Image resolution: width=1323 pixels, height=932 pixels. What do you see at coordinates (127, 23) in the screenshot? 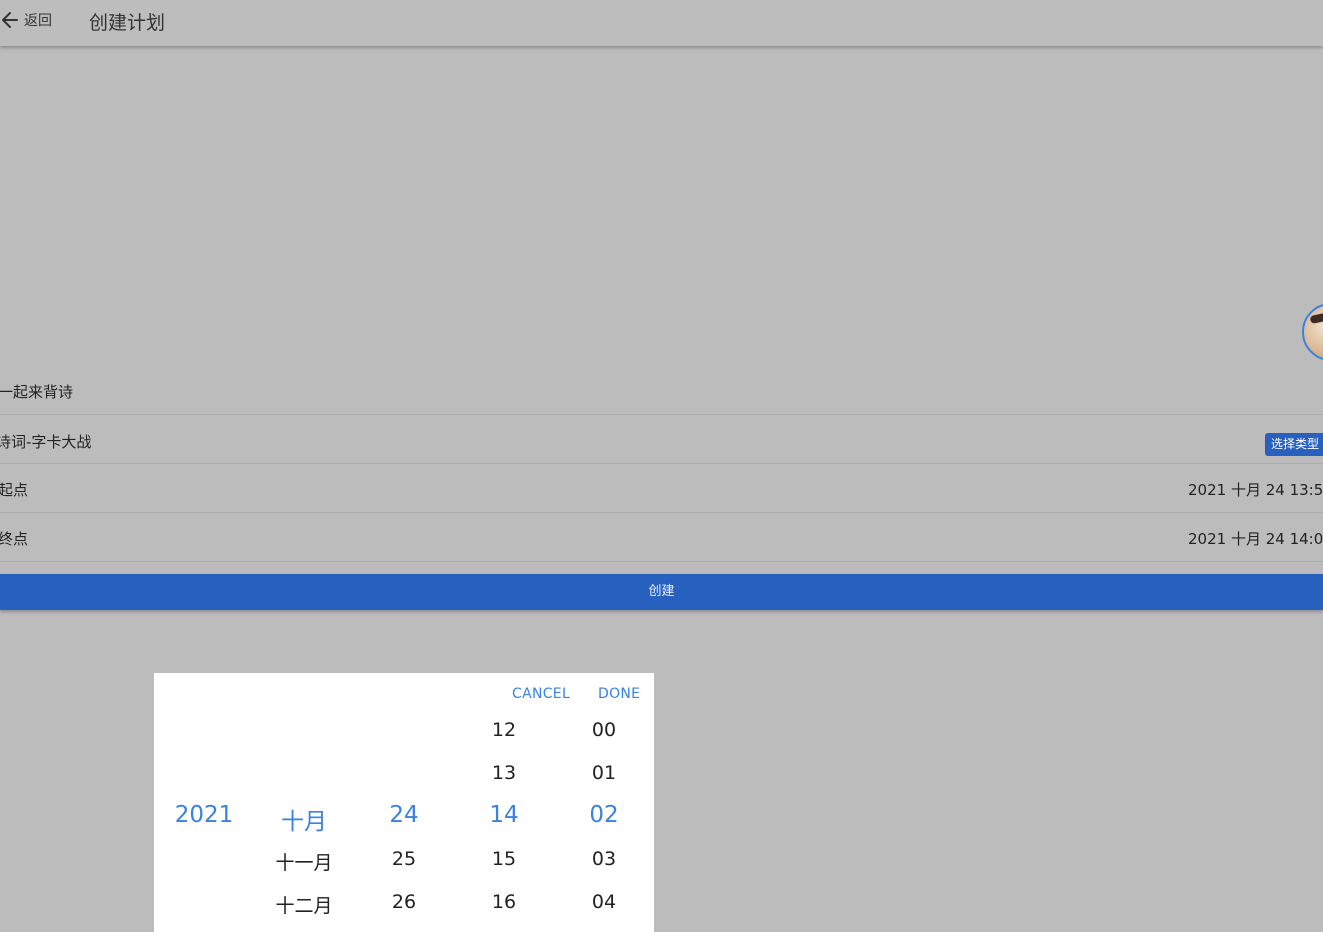
I see `page-title: 创建计划` at bounding box center [127, 23].